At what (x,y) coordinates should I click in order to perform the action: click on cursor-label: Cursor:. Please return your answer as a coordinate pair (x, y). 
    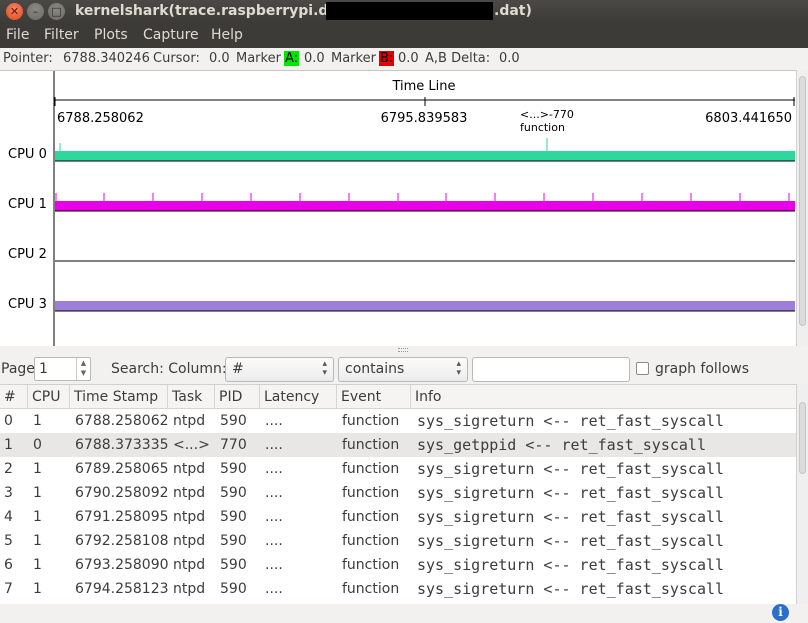
    Looking at the image, I should click on (176, 58).